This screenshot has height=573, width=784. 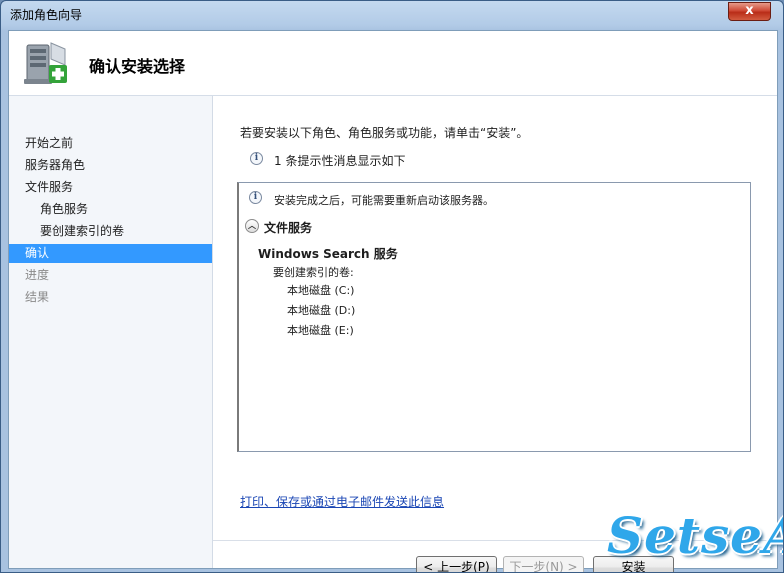 I want to click on restart-note-text: 安装完成之后，可能需要重新启动该服务器。, so click(x=384, y=200).